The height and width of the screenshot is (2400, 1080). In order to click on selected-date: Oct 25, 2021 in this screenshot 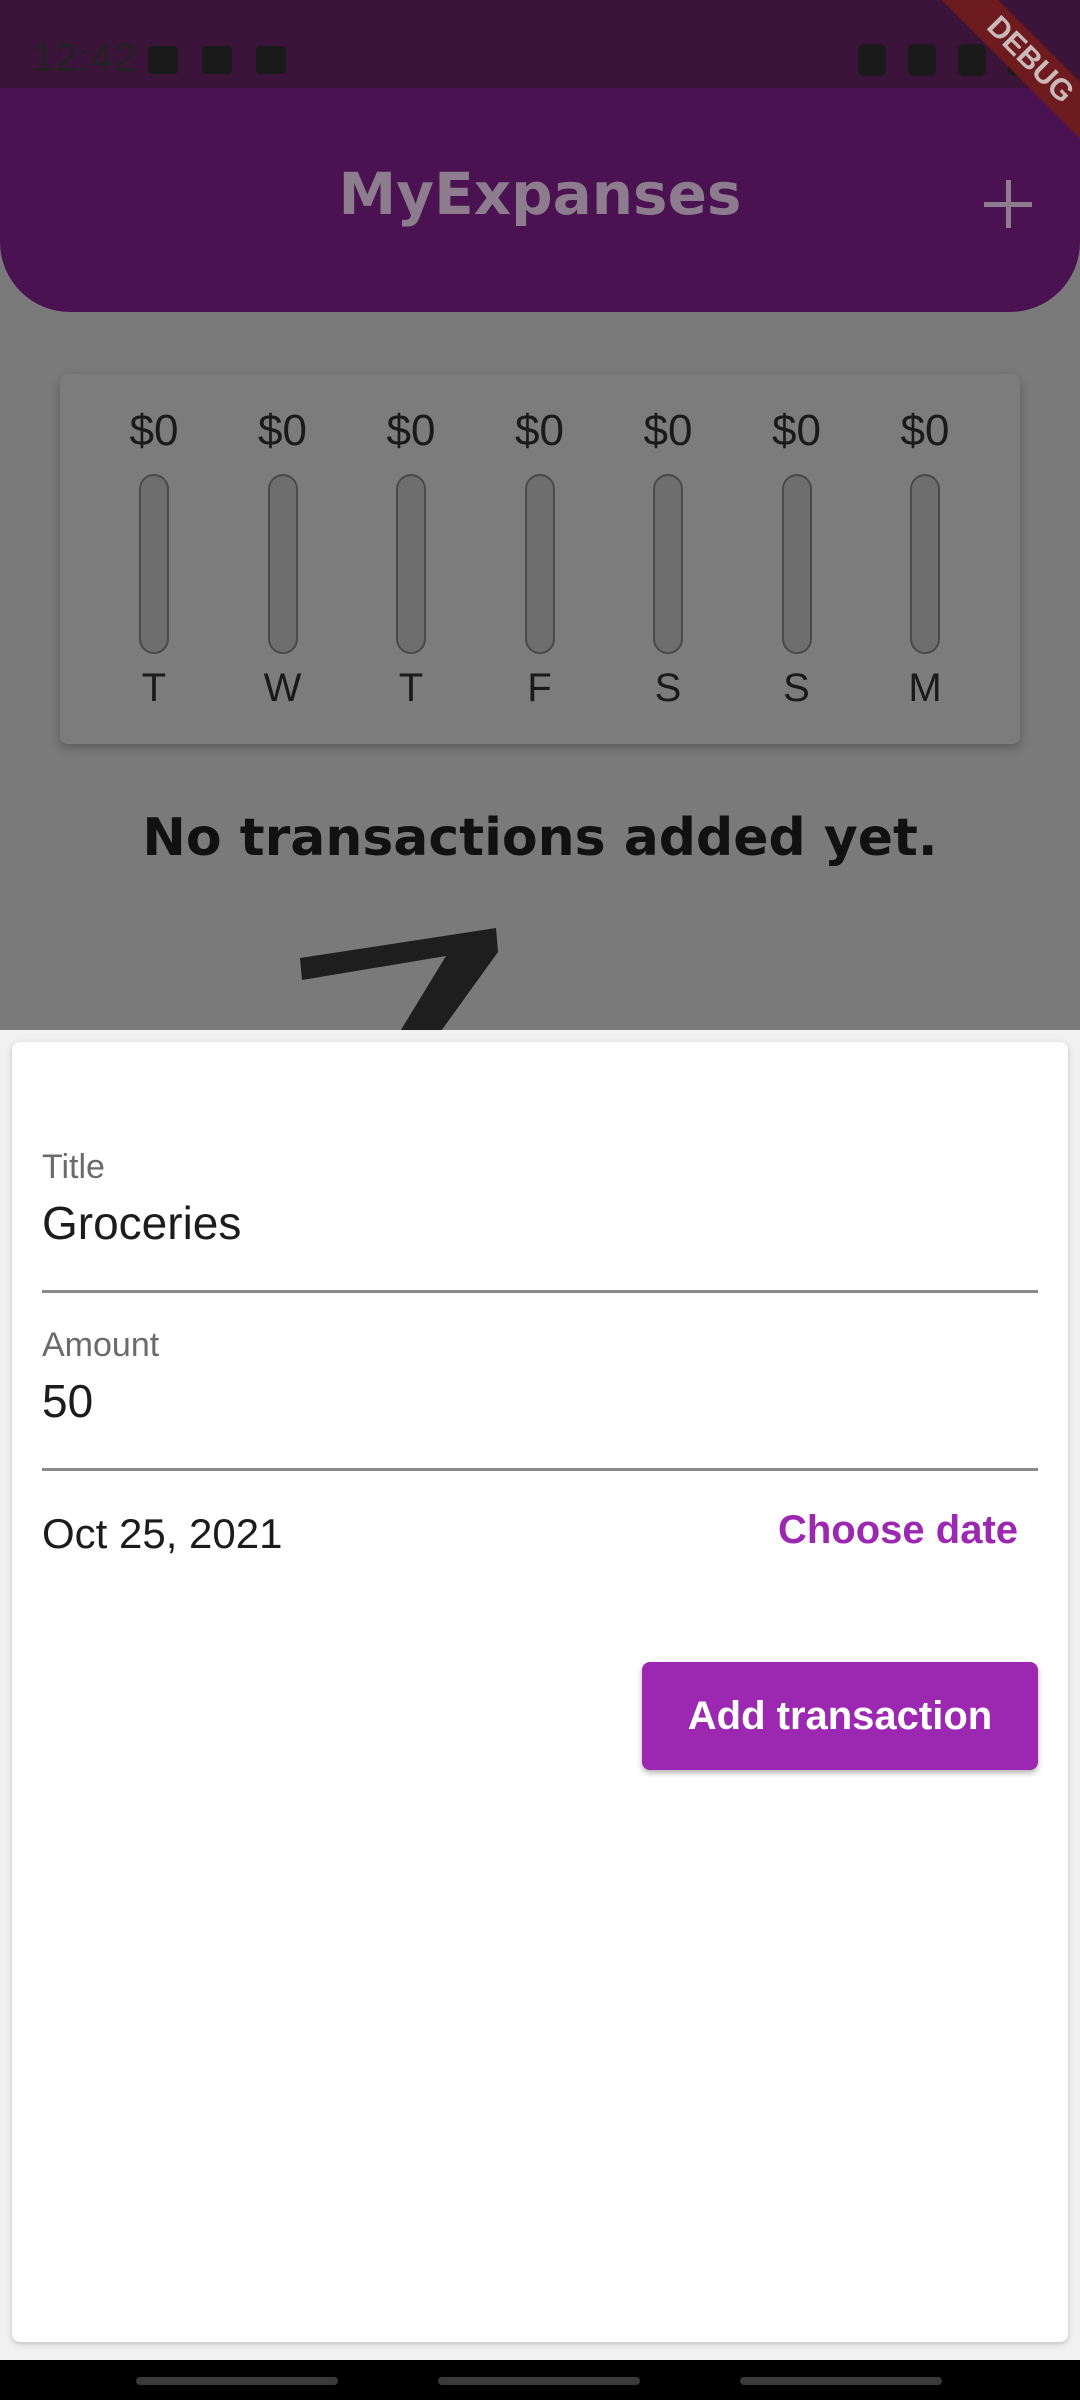, I will do `click(162, 1533)`.